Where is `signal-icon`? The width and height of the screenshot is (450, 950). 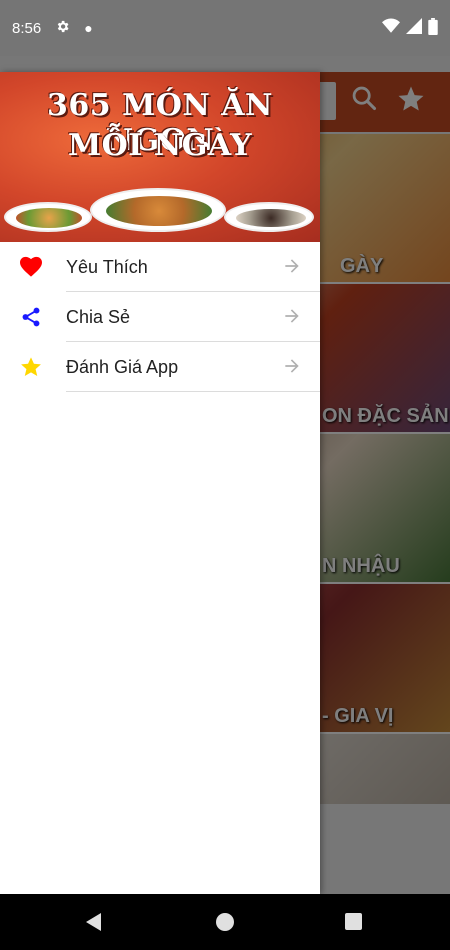
signal-icon is located at coordinates (414, 28).